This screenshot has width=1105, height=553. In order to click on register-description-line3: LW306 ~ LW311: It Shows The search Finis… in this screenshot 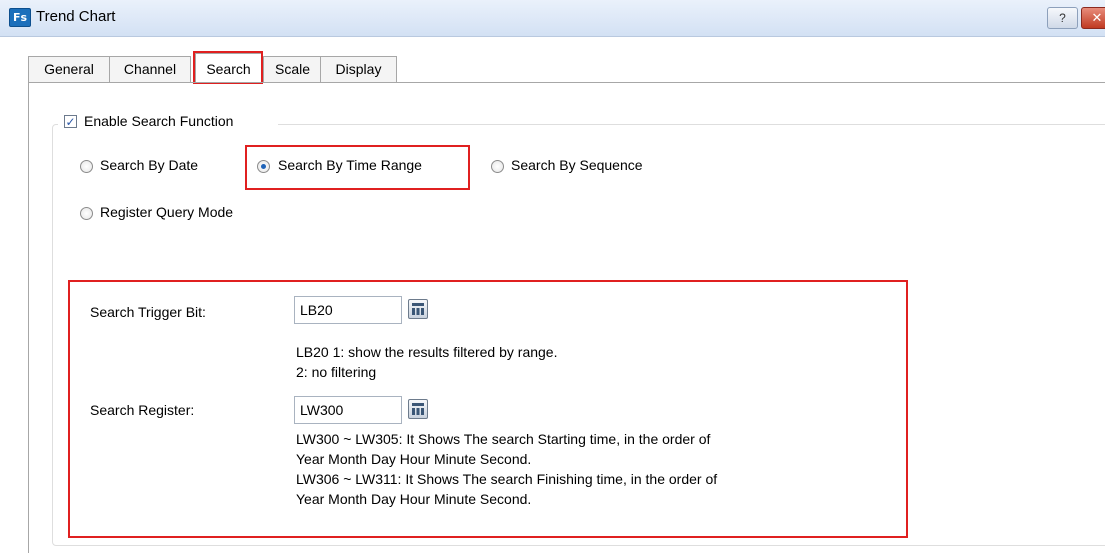, I will do `click(507, 479)`.